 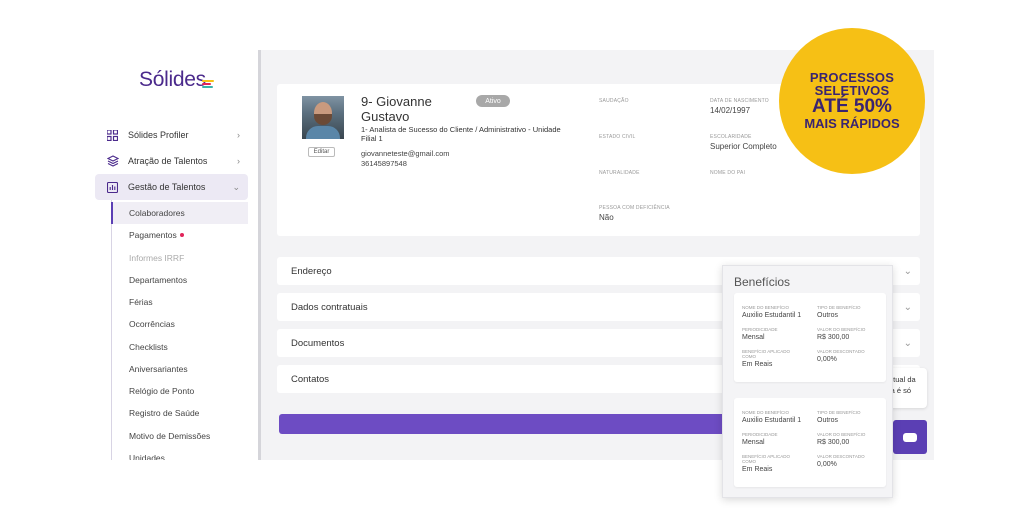 What do you see at coordinates (112, 135) in the screenshot?
I see `grid-icon` at bounding box center [112, 135].